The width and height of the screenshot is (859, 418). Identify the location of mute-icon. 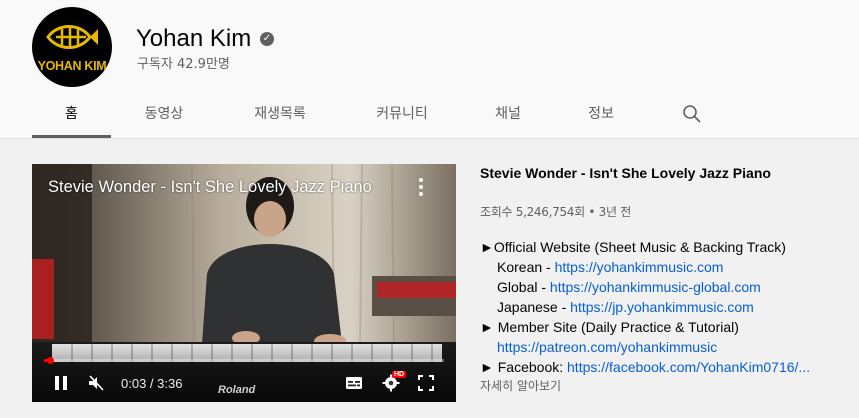
(96, 383).